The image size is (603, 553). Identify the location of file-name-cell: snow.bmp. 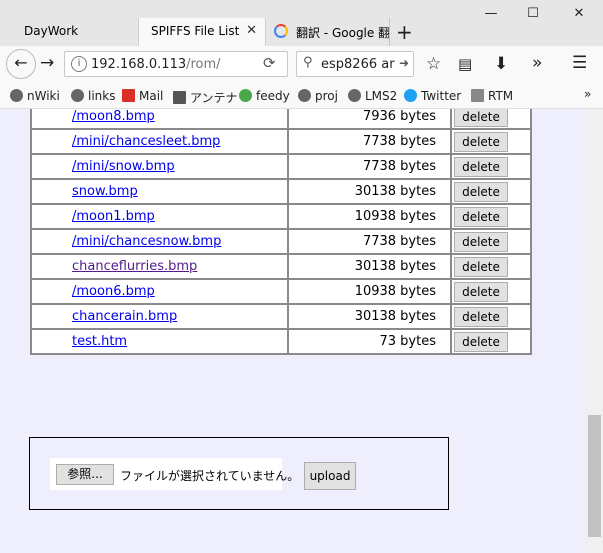
(159, 191).